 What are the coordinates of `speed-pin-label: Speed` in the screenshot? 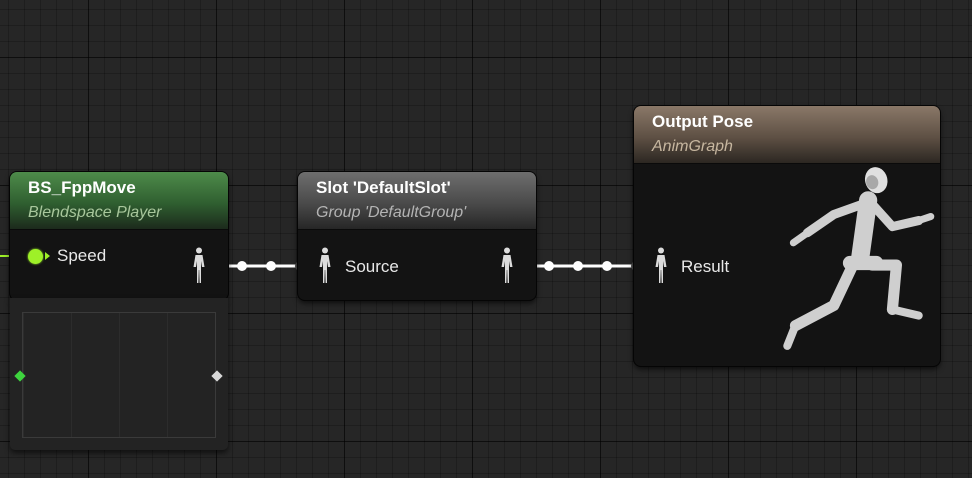 It's located at (82, 255).